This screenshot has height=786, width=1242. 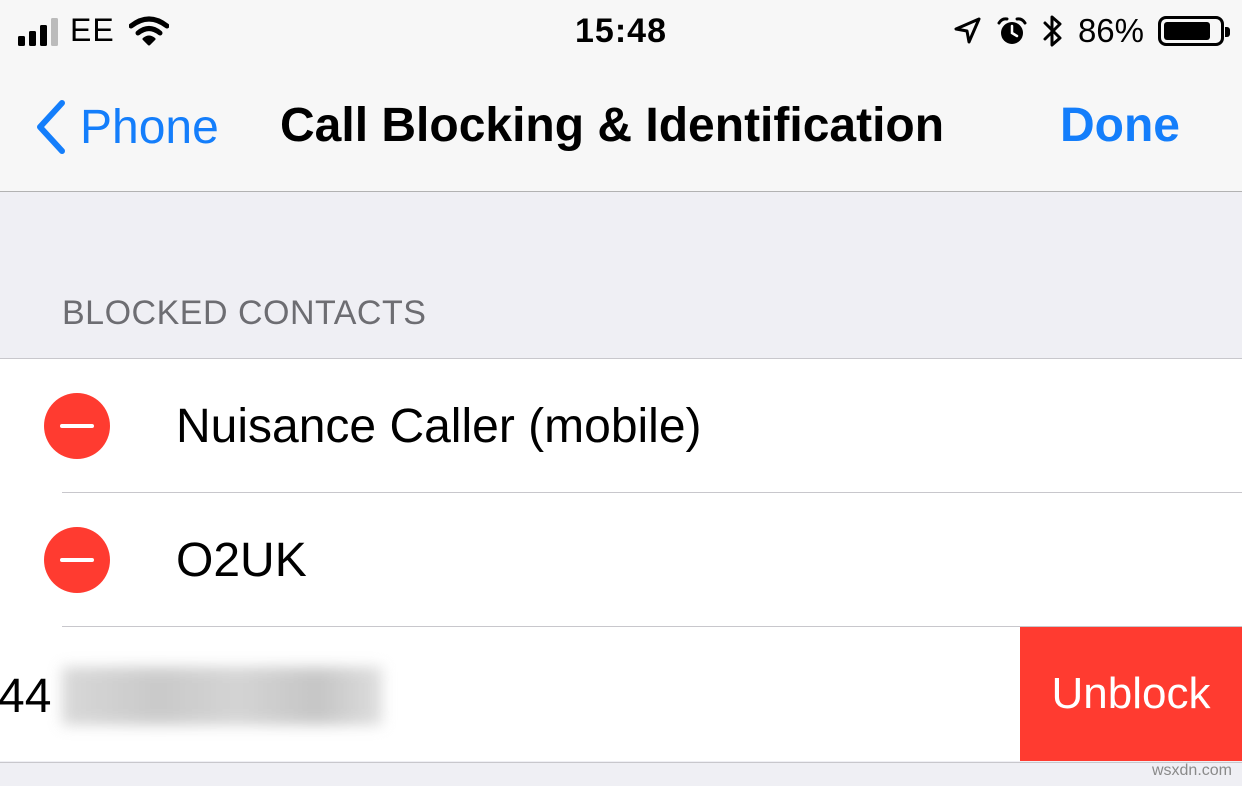 I want to click on back-button-label: Phone, so click(x=149, y=127).